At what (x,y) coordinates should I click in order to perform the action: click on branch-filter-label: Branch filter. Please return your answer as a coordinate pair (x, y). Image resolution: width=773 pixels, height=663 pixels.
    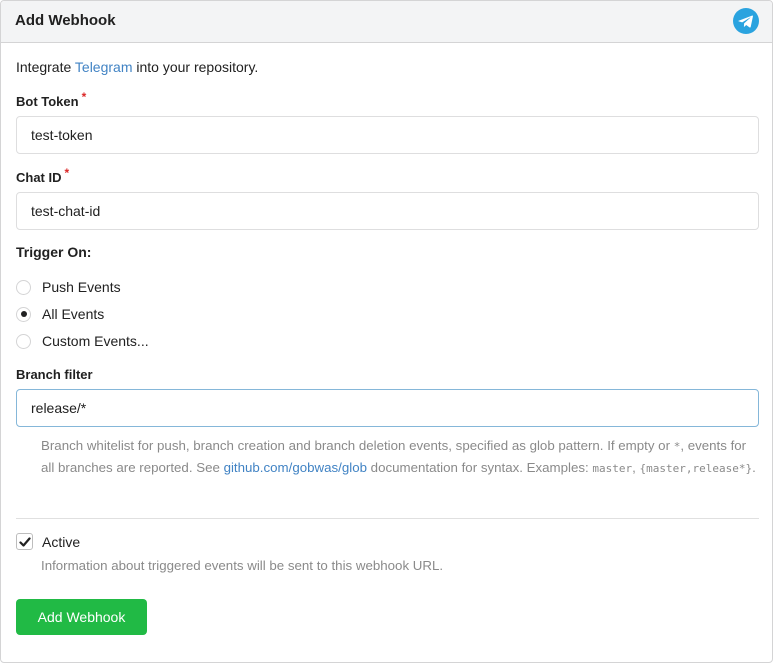
    Looking at the image, I should click on (54, 374).